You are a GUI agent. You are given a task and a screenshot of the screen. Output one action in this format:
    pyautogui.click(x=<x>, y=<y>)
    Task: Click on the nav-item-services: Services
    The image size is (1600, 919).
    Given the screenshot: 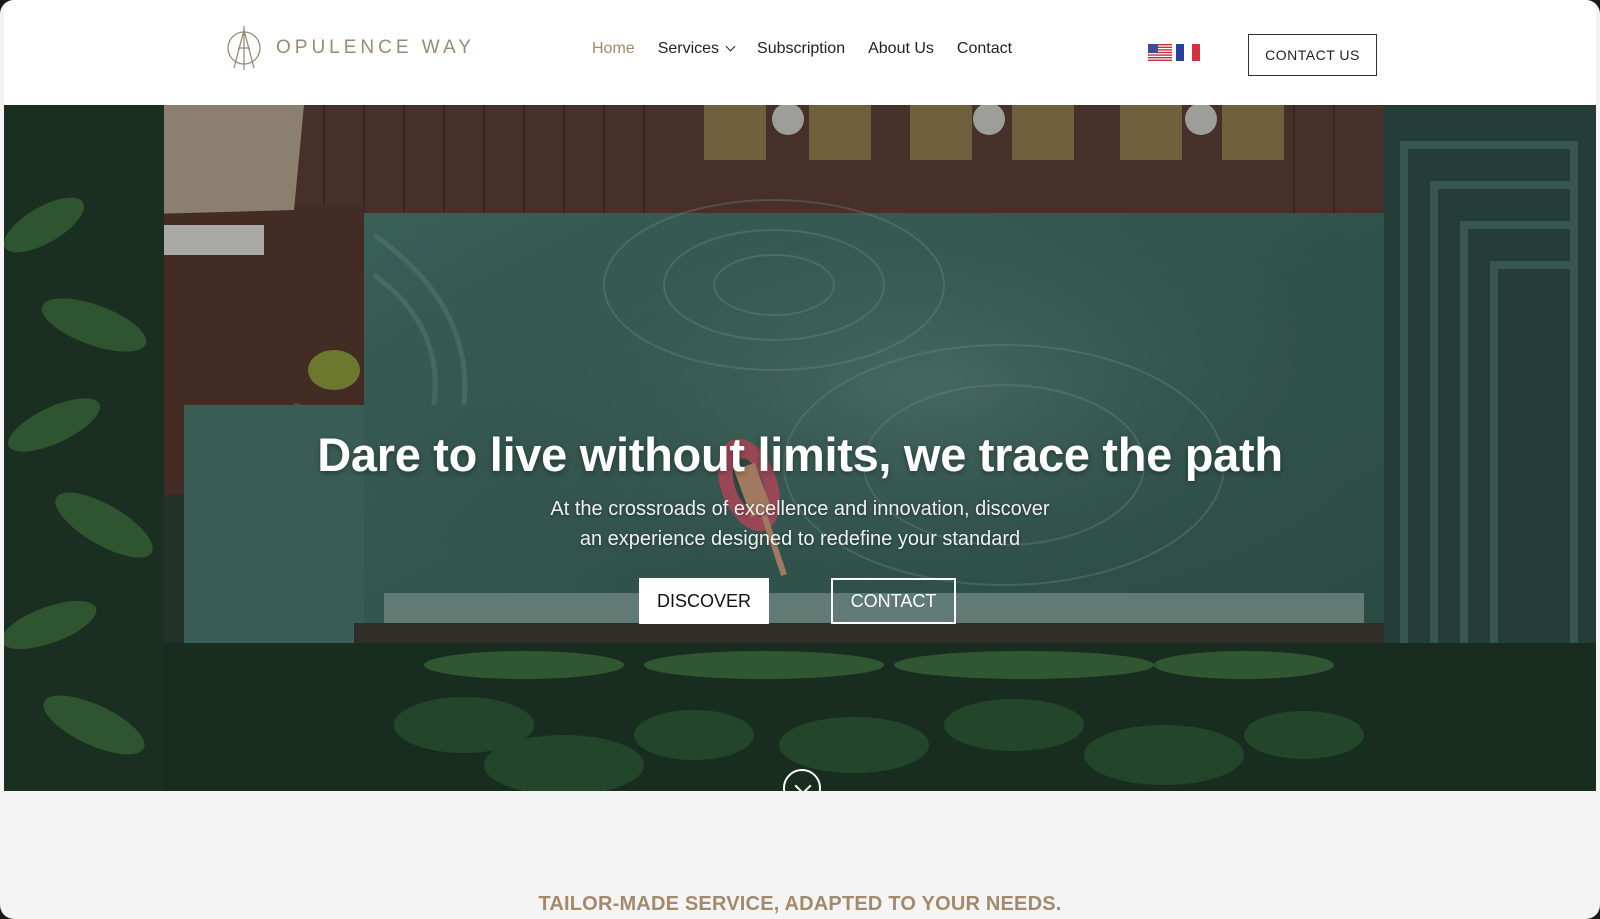 What is the action you would take?
    pyautogui.click(x=696, y=49)
    